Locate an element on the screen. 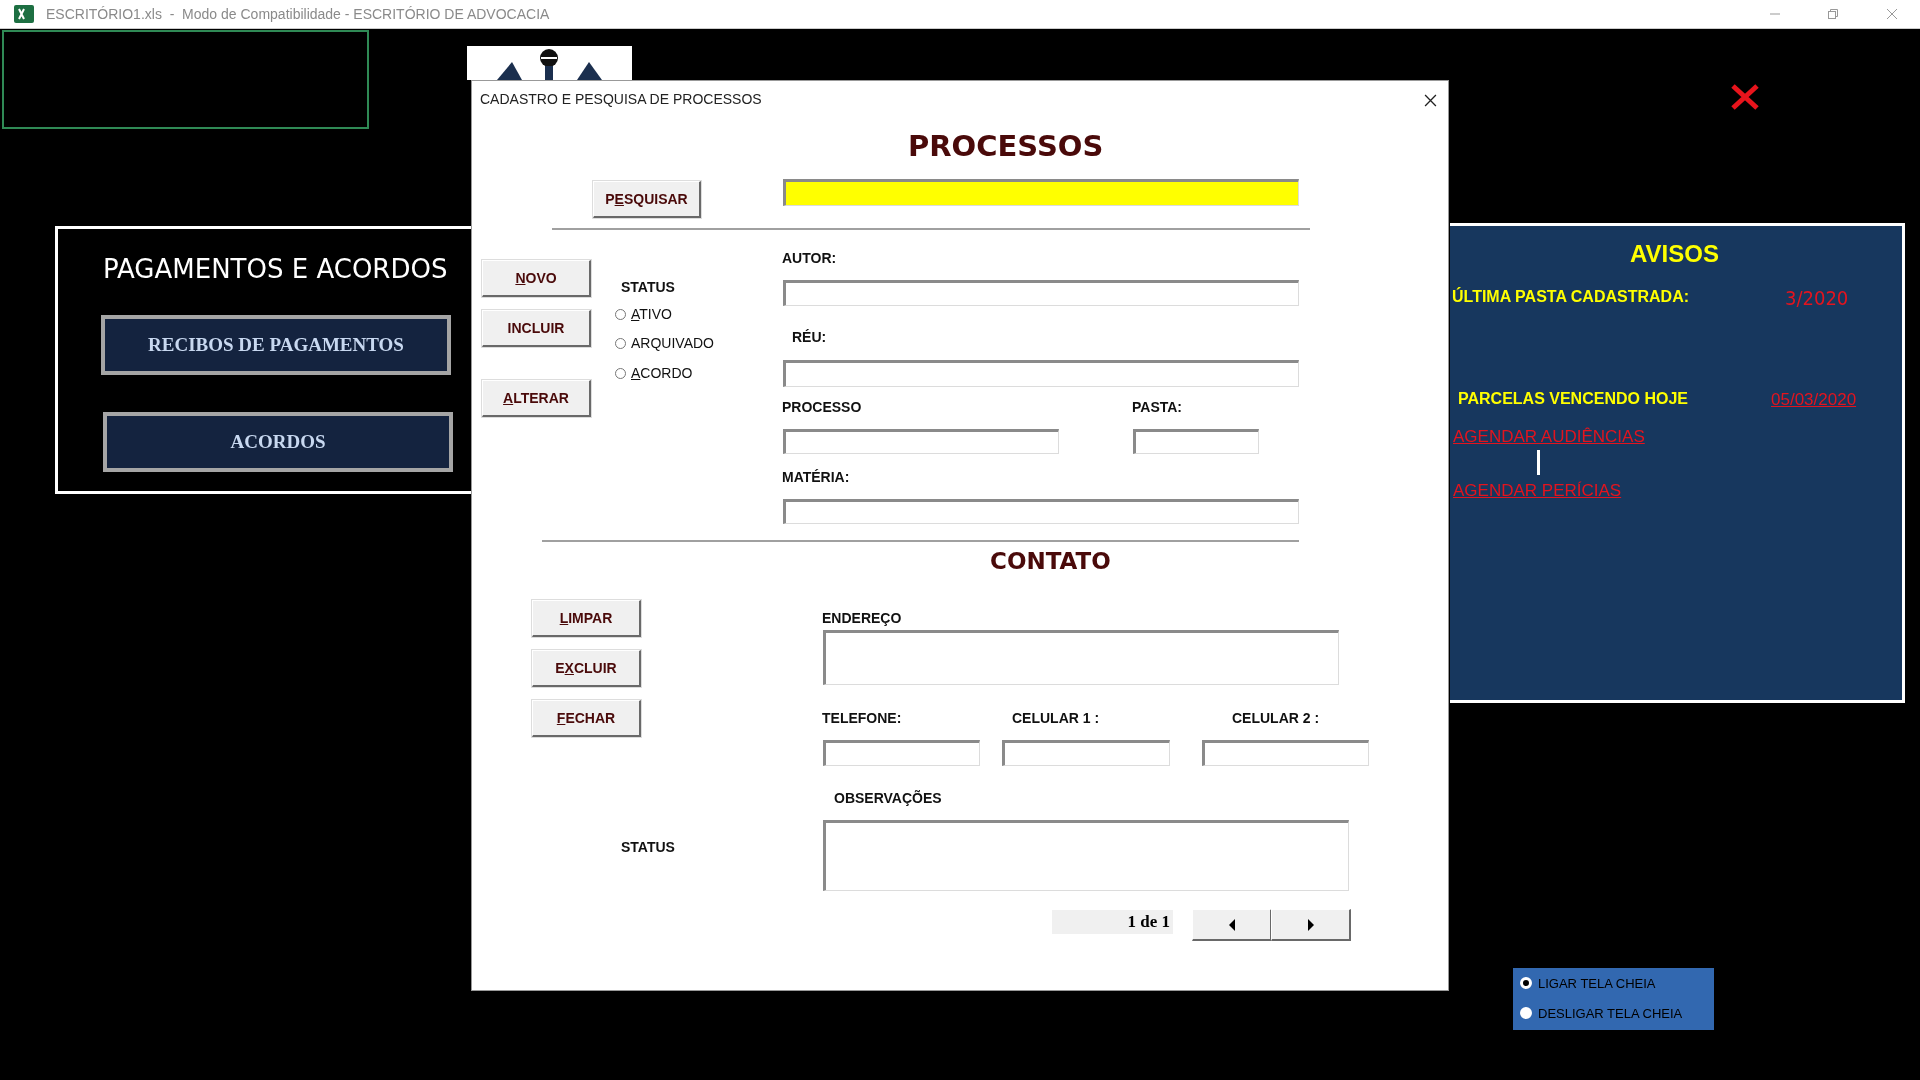  status-radio: ACORDO is located at coordinates (654, 373).